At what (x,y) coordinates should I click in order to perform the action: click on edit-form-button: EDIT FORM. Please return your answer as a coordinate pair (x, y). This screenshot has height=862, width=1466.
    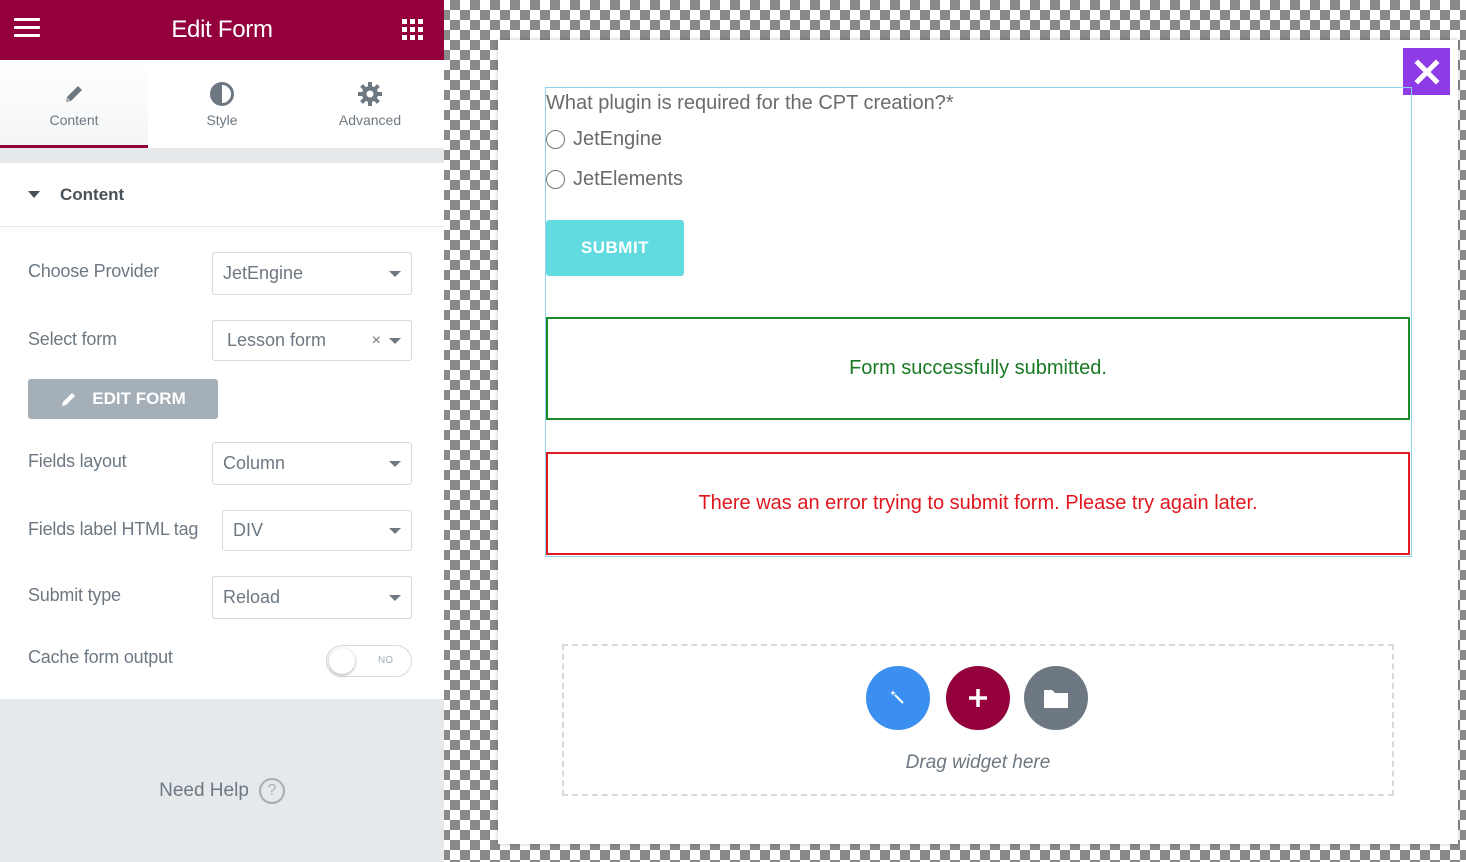
    Looking at the image, I should click on (123, 399).